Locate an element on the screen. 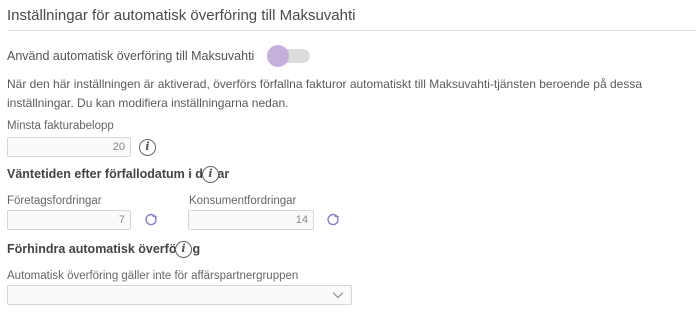  wait-time-heading: Väntetiden efter förfallodatum i dagar is located at coordinates (118, 174).